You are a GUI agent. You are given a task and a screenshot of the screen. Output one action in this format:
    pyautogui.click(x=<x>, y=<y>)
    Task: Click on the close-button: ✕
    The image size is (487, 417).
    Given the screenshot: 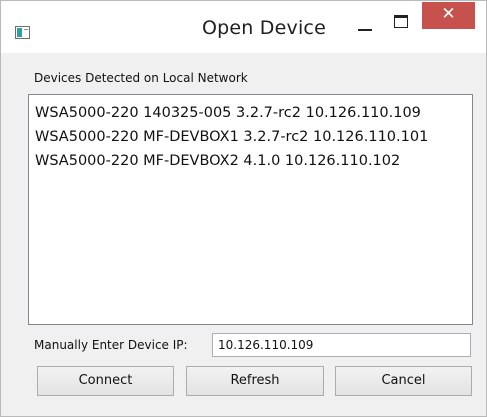 What is the action you would take?
    pyautogui.click(x=448, y=15)
    